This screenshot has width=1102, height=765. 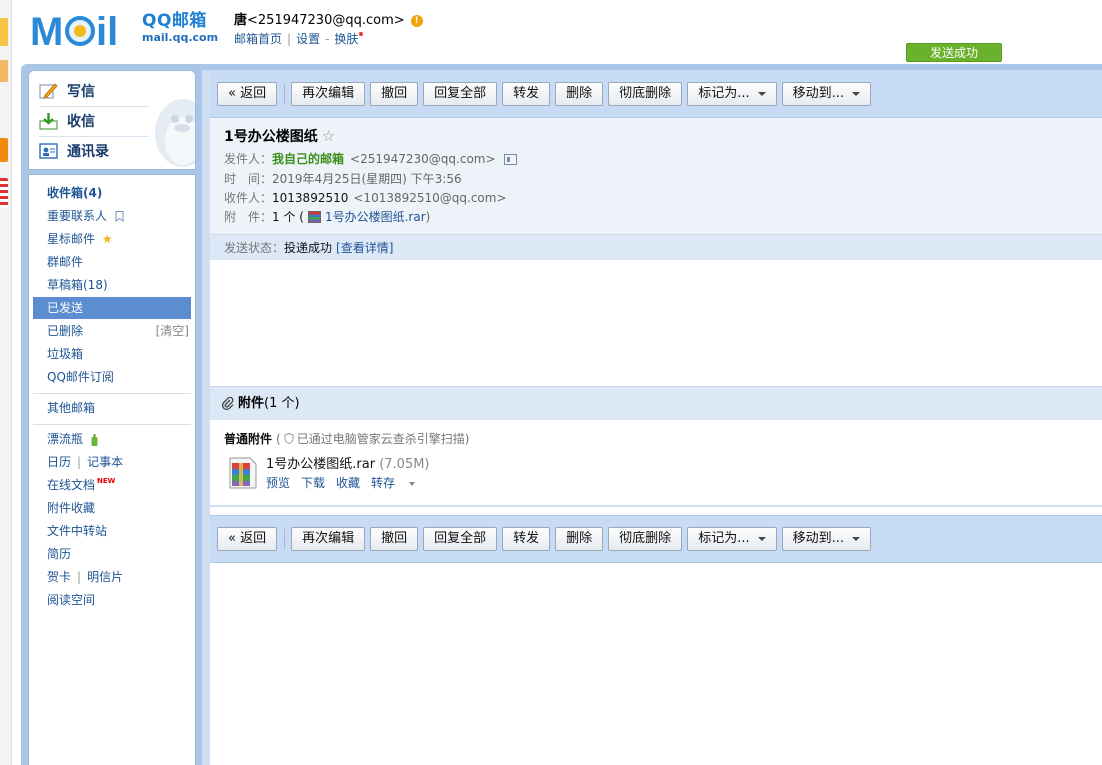 I want to click on from-address: <251947230@qq.com>, so click(x=423, y=159).